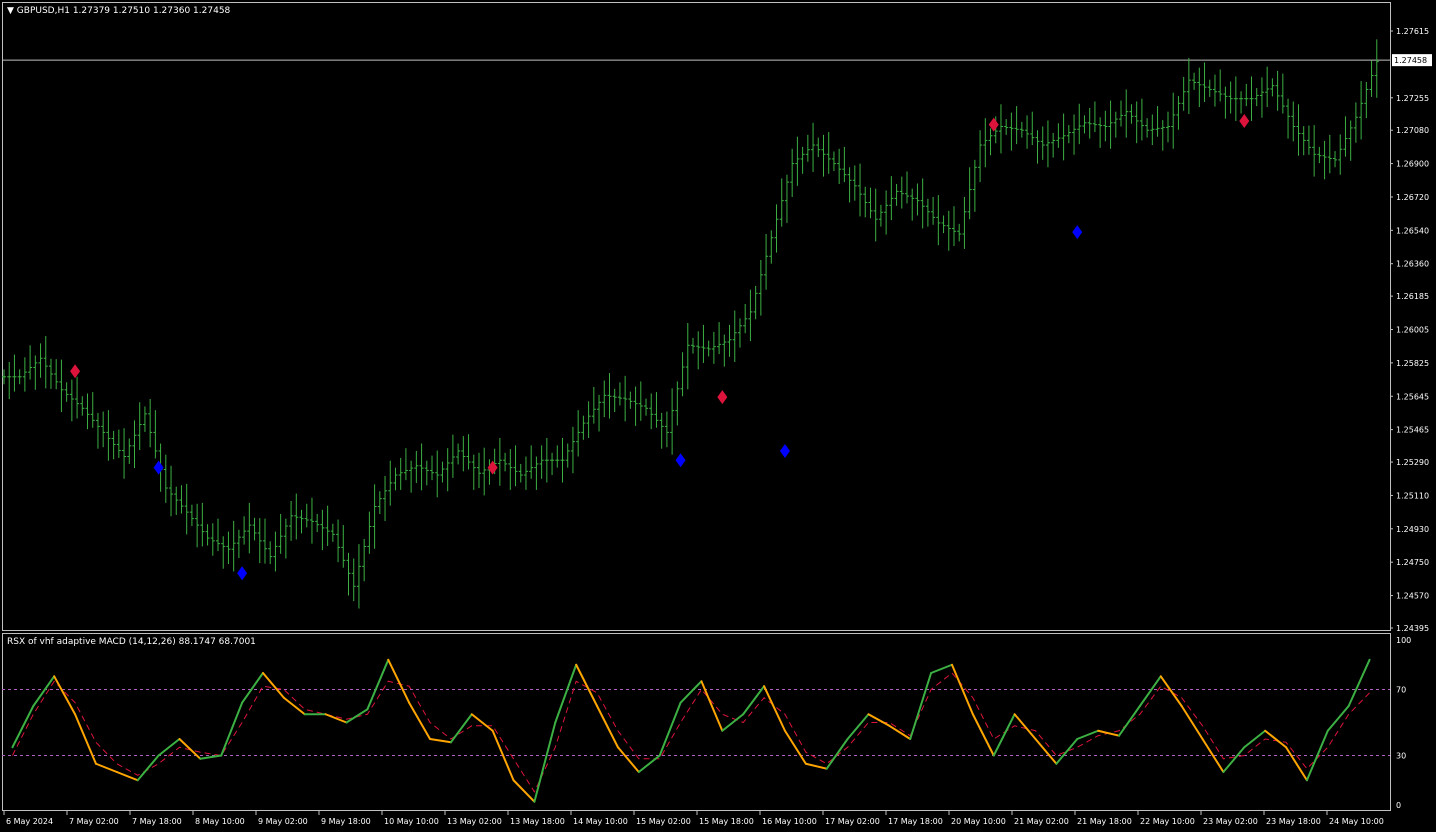  What do you see at coordinates (1412, 363) in the screenshot?
I see `price-axis-label: 1.25825` at bounding box center [1412, 363].